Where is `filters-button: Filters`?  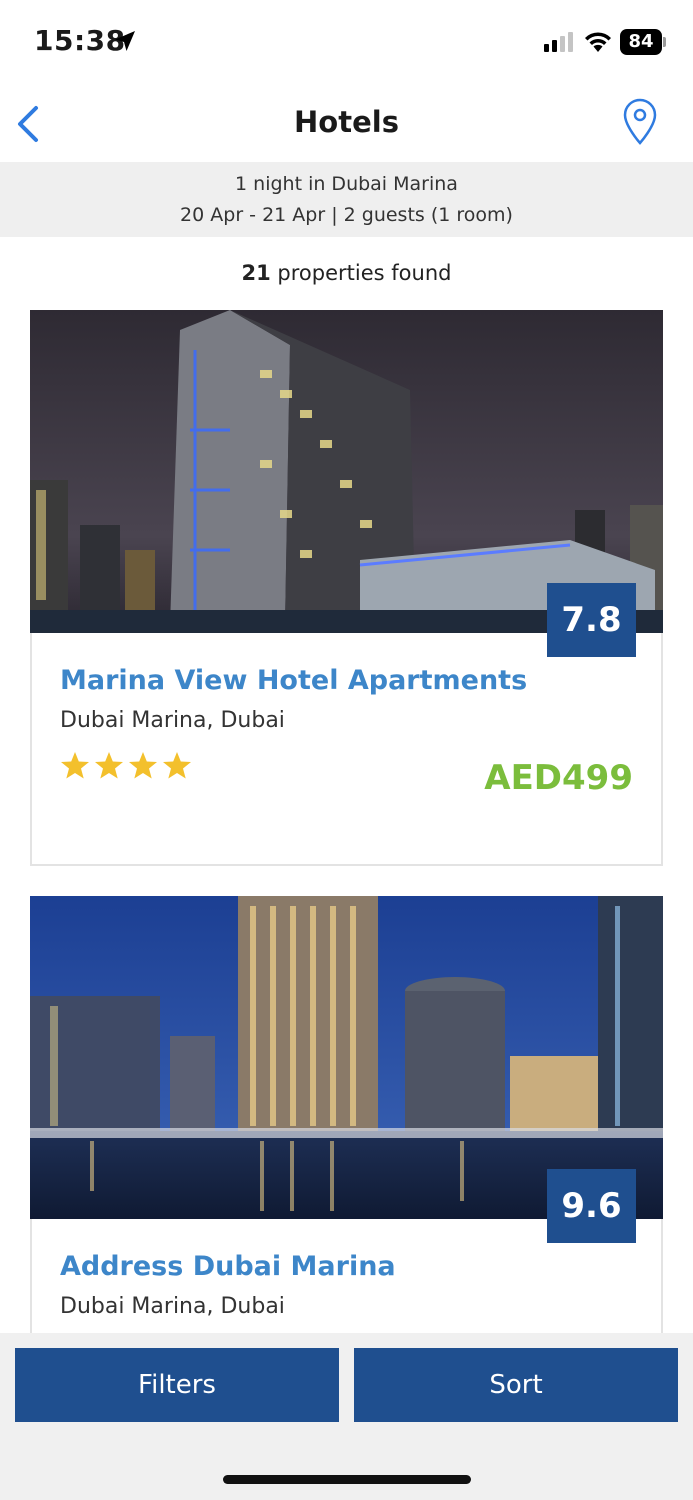
filters-button: Filters is located at coordinates (177, 1385).